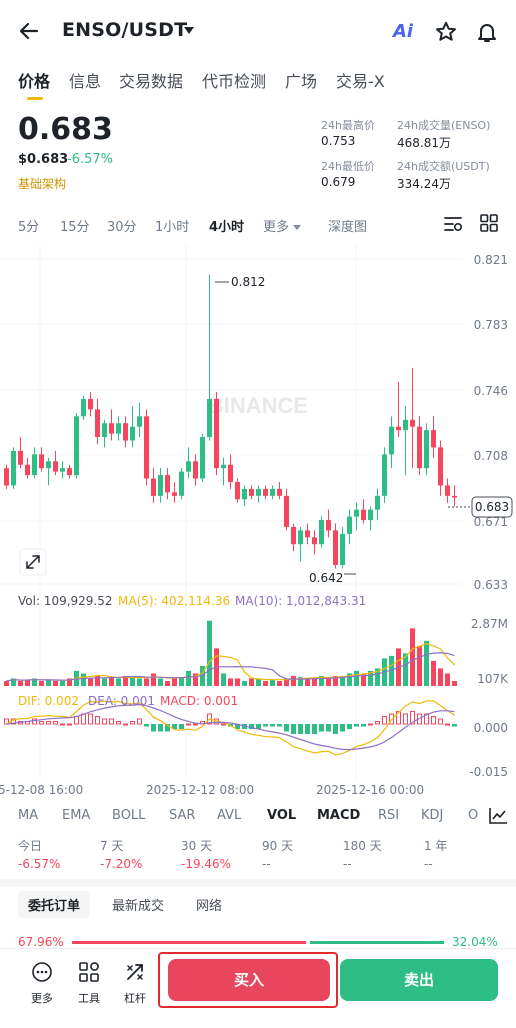  I want to click on notification-bell-icon, so click(487, 32).